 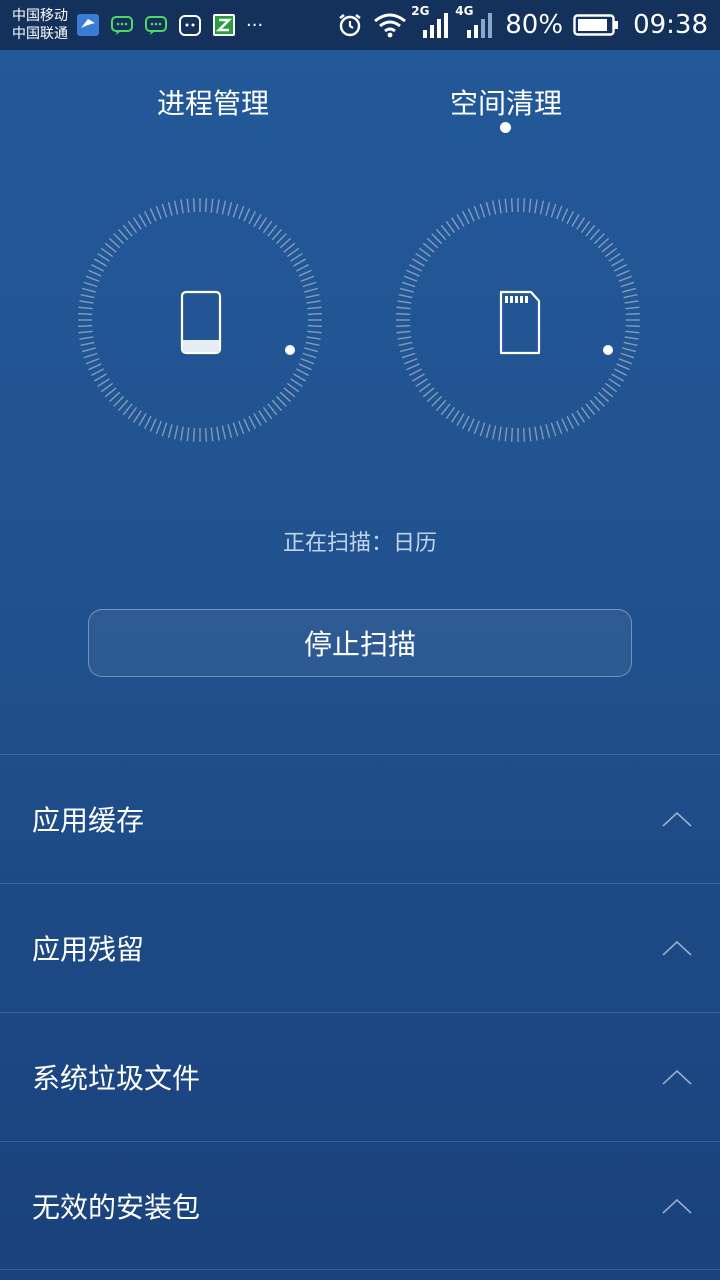 What do you see at coordinates (224, 25) in the screenshot?
I see `z-app-icon` at bounding box center [224, 25].